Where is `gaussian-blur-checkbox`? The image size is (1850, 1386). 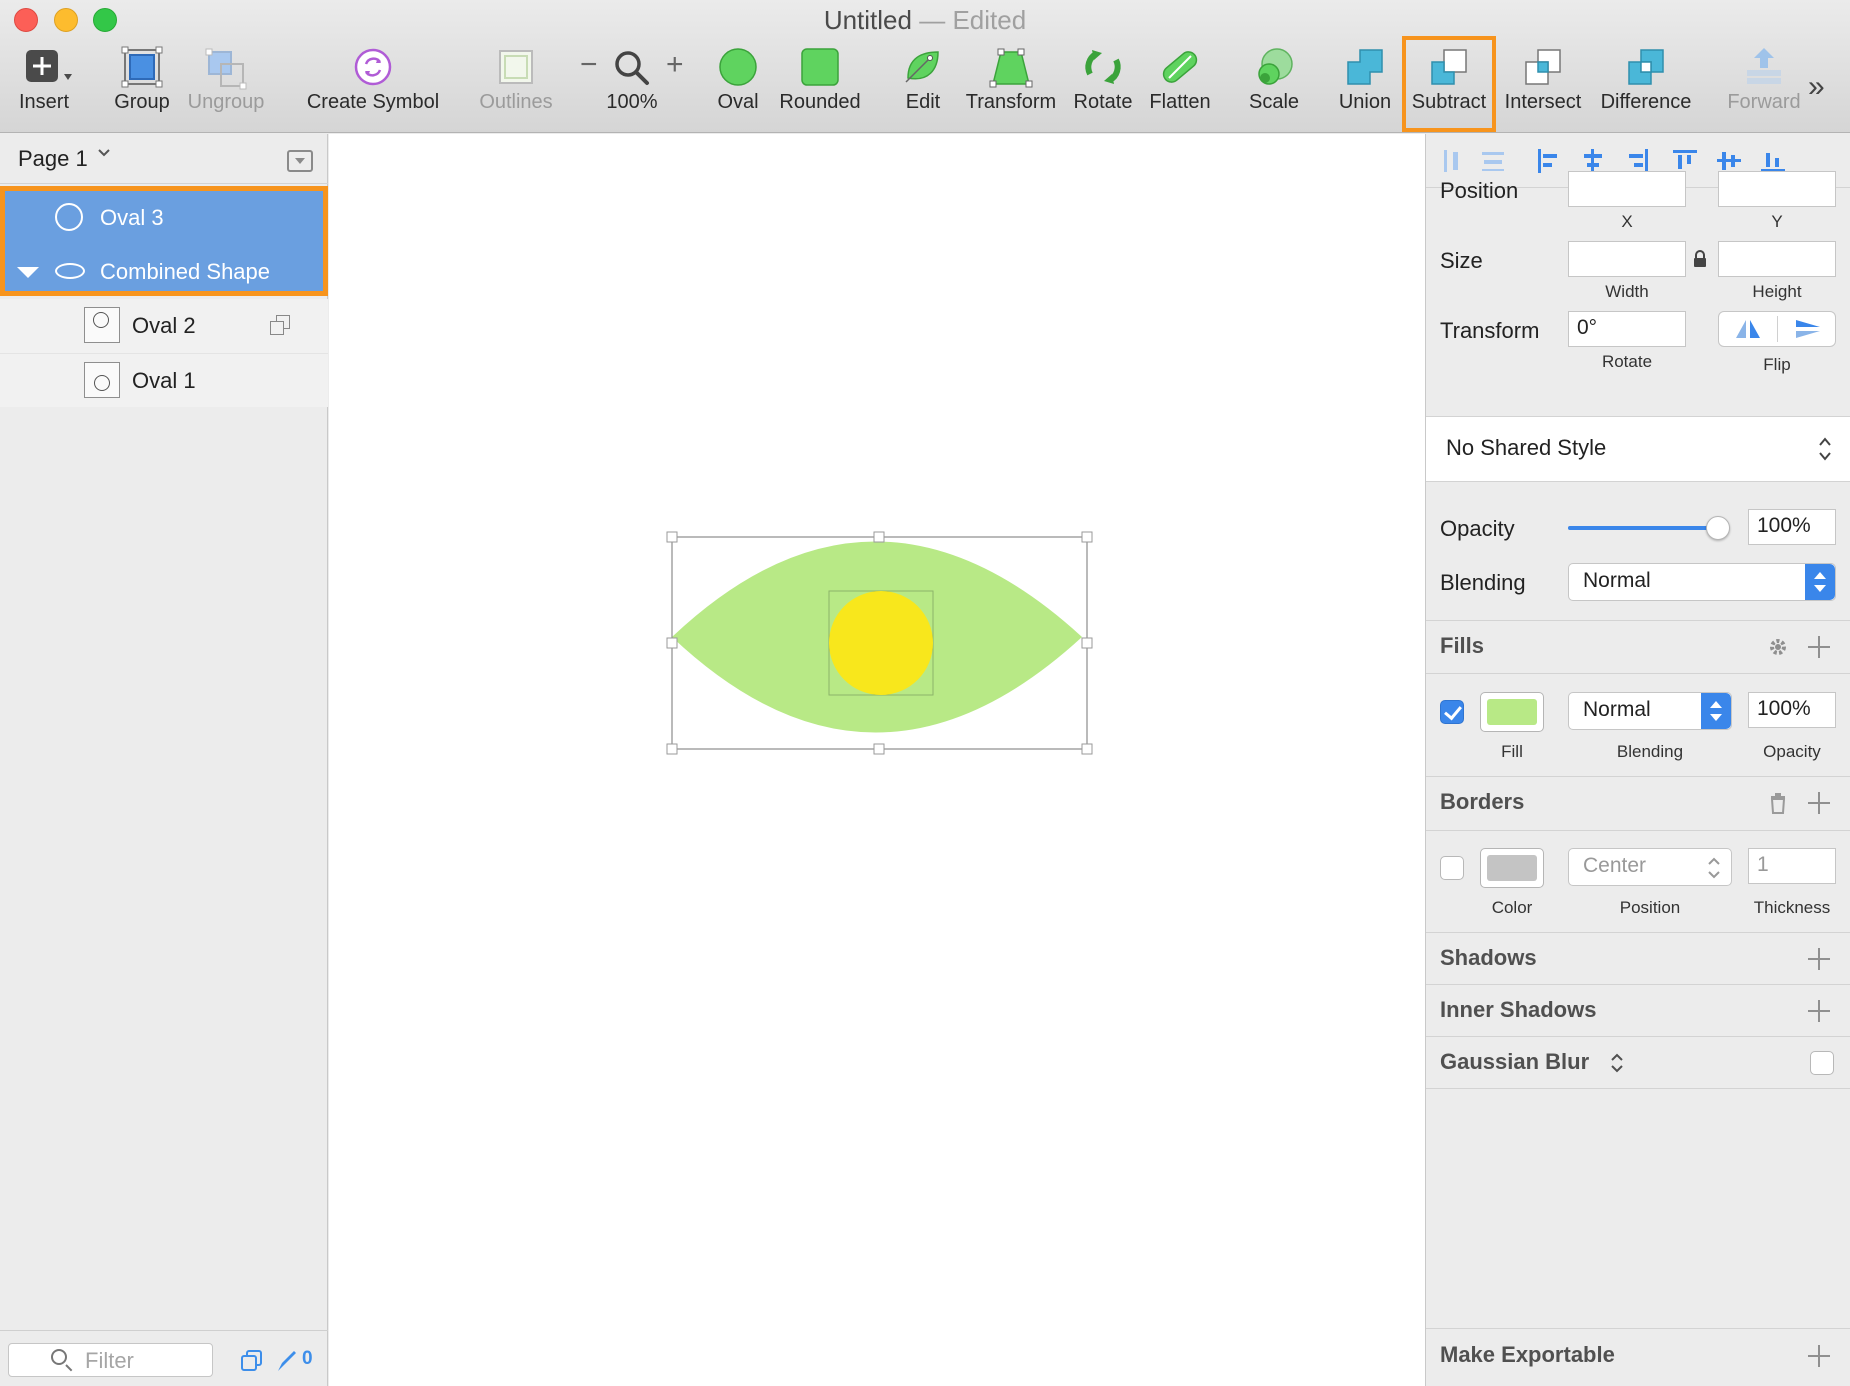 gaussian-blur-checkbox is located at coordinates (1822, 1063).